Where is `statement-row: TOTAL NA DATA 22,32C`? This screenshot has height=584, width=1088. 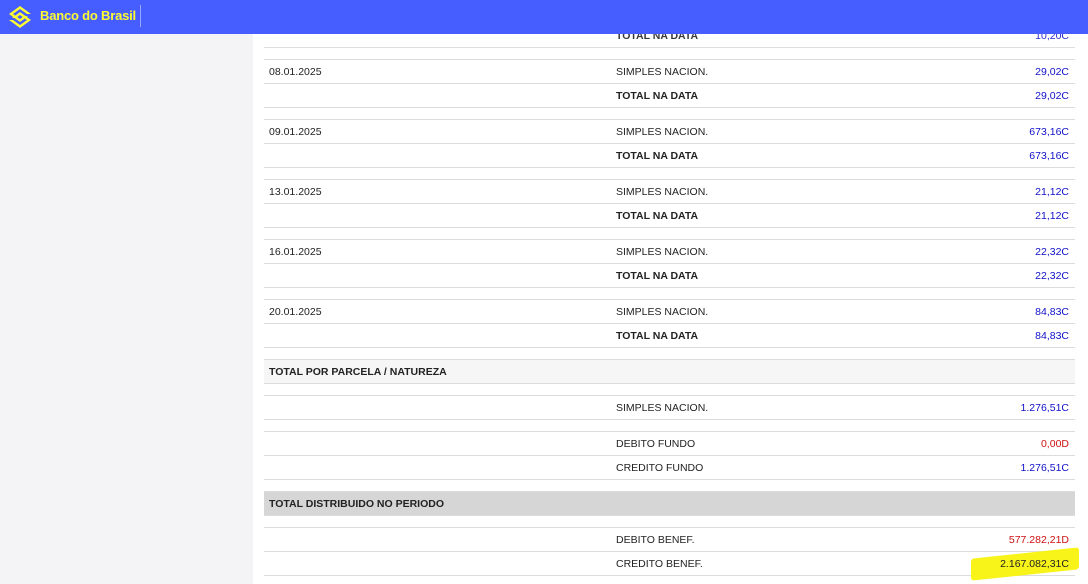 statement-row: TOTAL NA DATA 22,32C is located at coordinates (669, 276).